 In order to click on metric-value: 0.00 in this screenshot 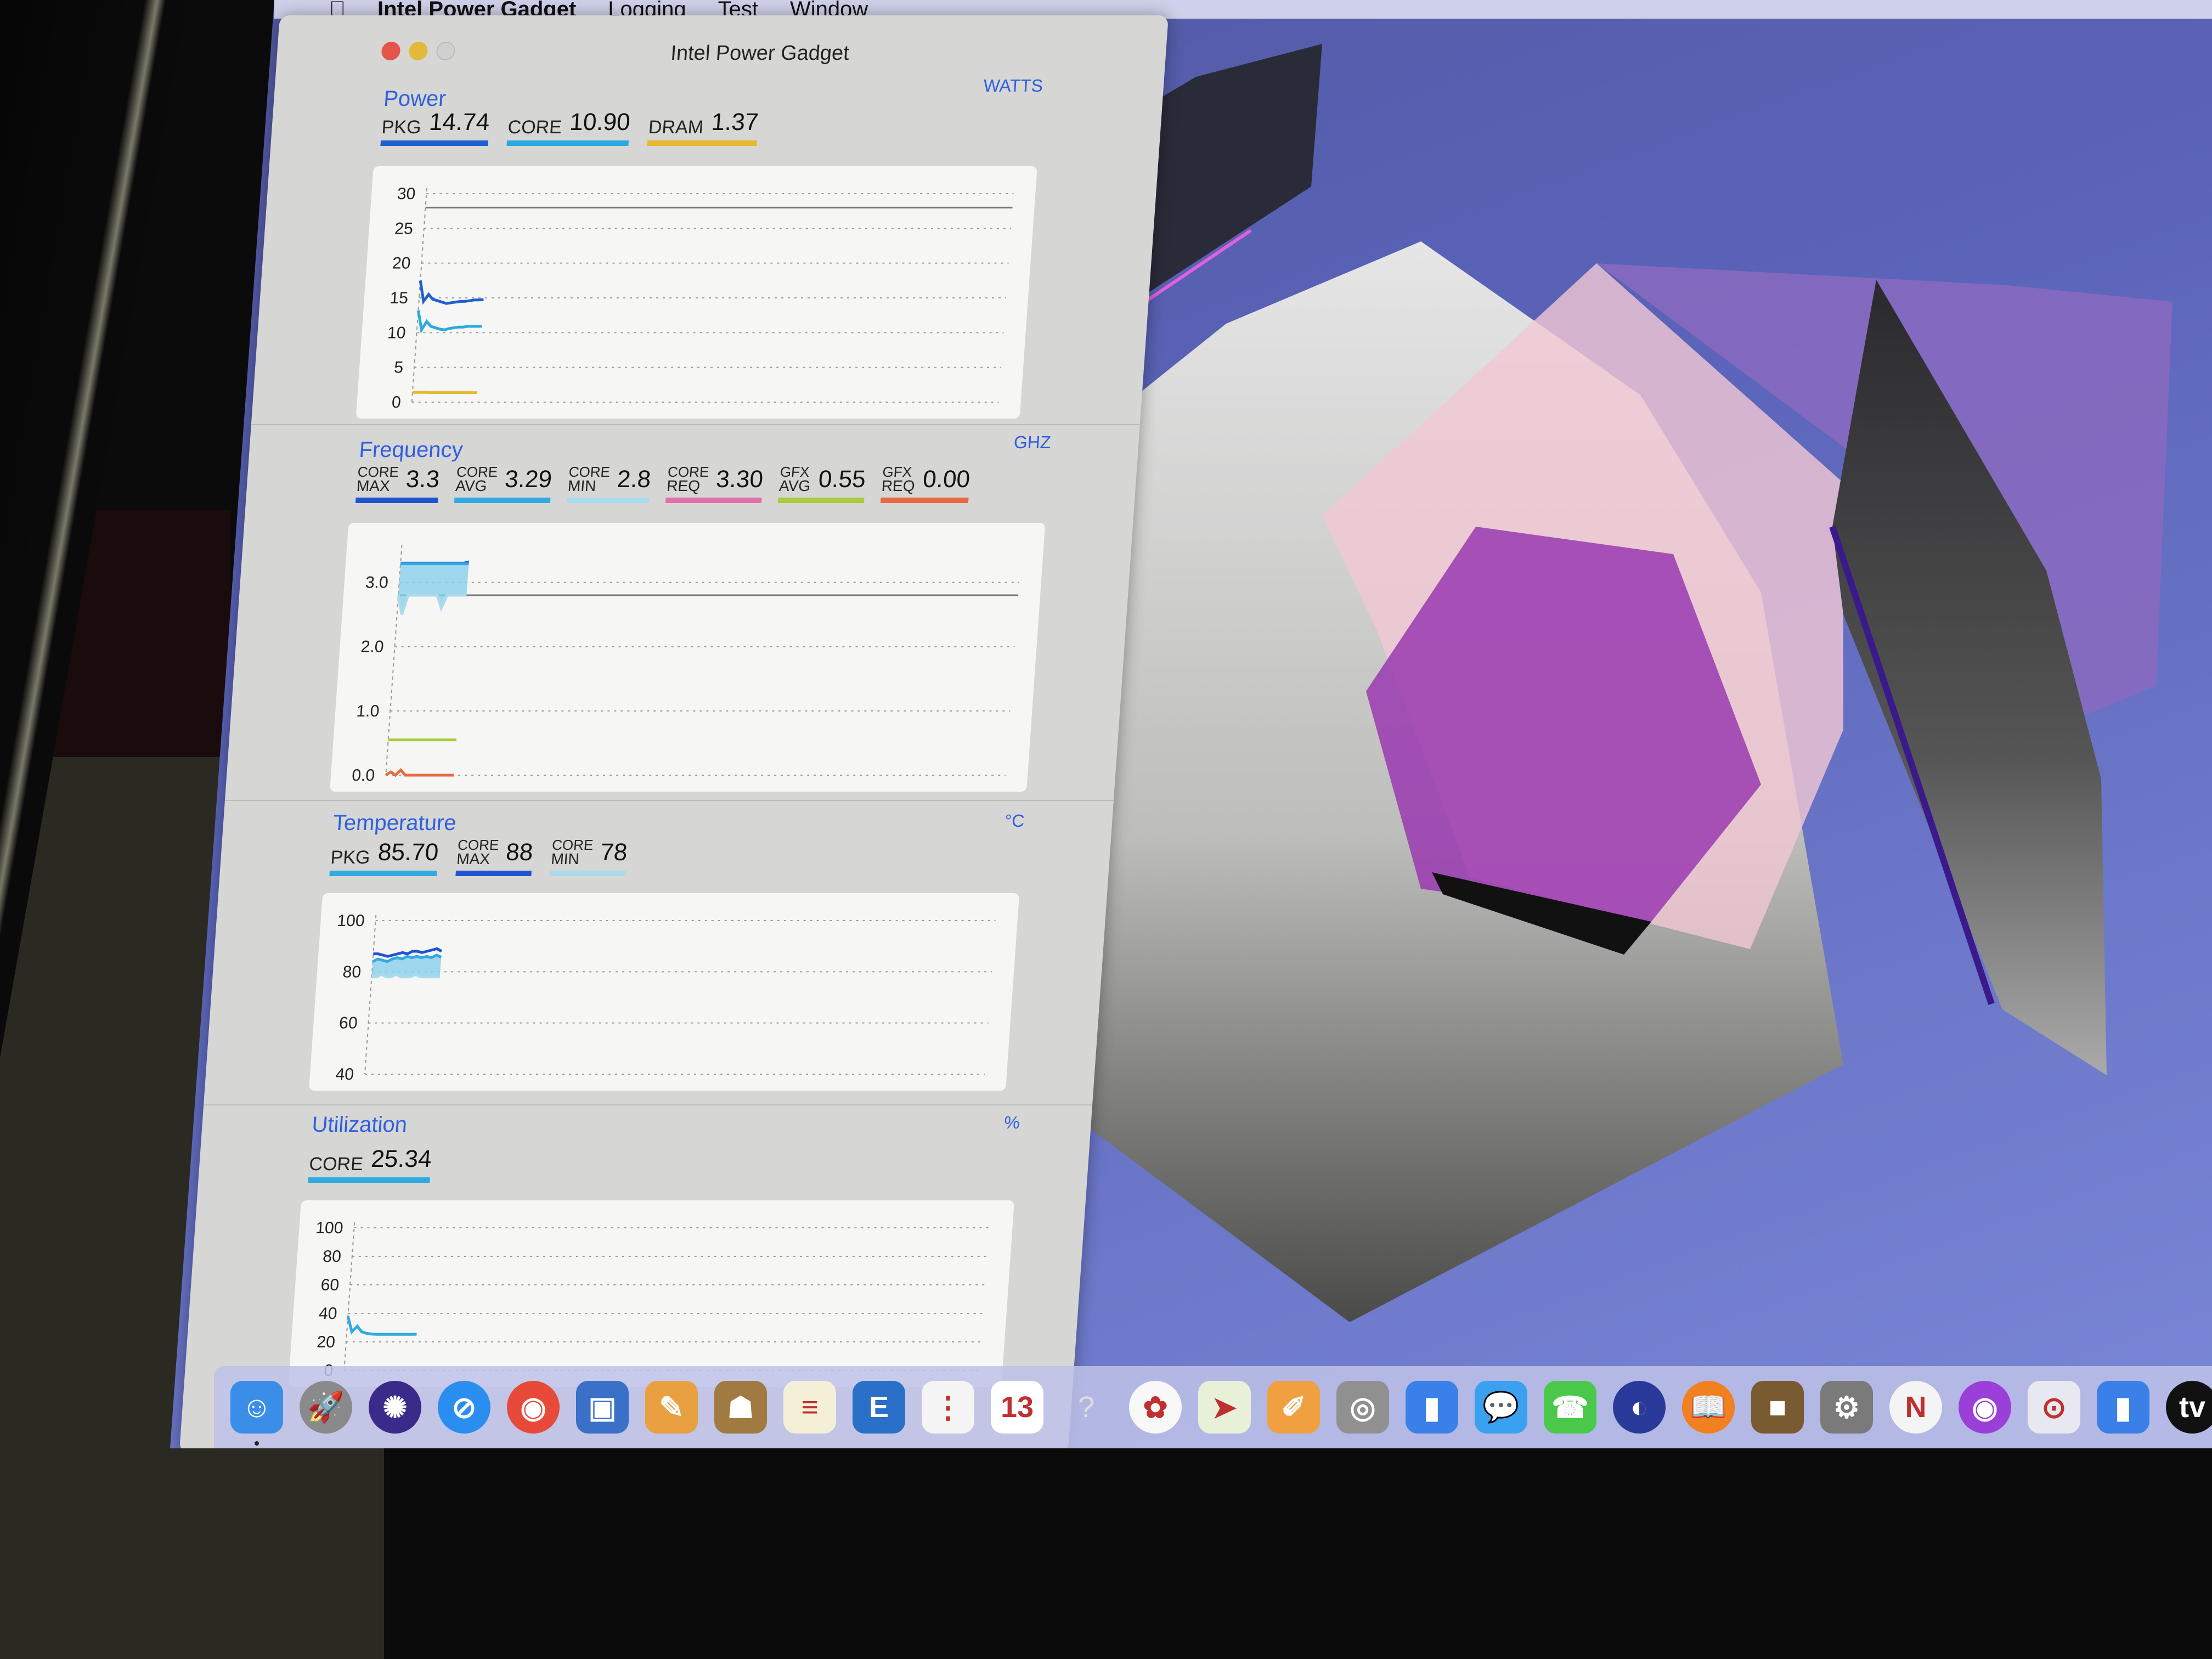, I will do `click(947, 479)`.